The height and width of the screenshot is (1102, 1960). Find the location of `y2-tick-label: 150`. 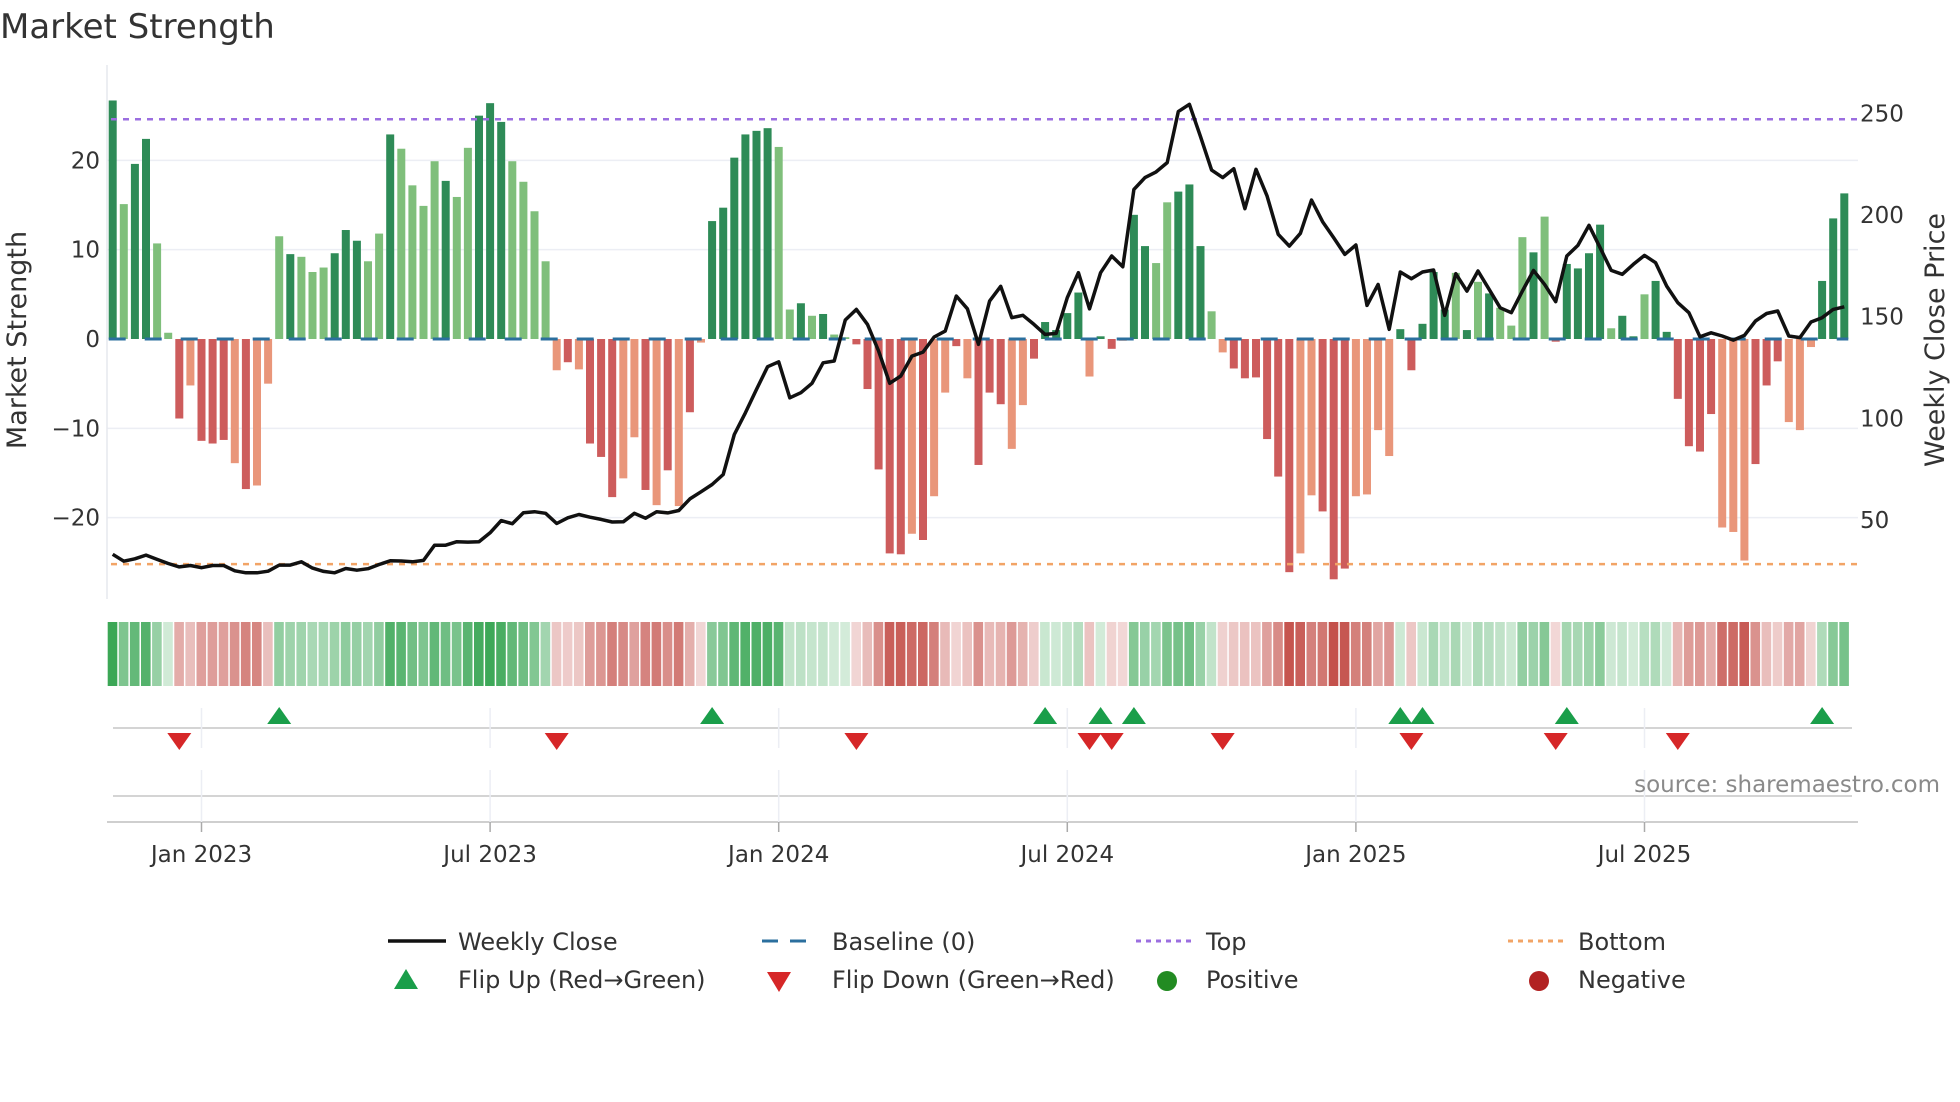

y2-tick-label: 150 is located at coordinates (1882, 318).